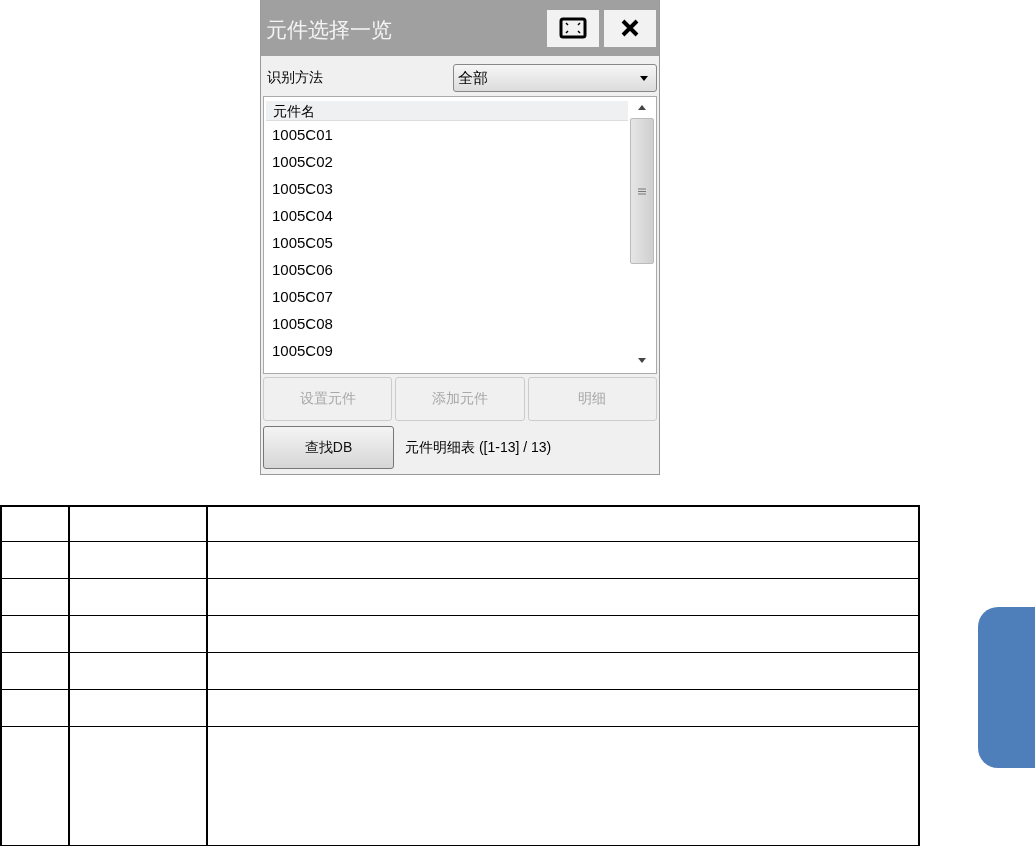  What do you see at coordinates (446, 215) in the screenshot?
I see `list-item: 1005C04` at bounding box center [446, 215].